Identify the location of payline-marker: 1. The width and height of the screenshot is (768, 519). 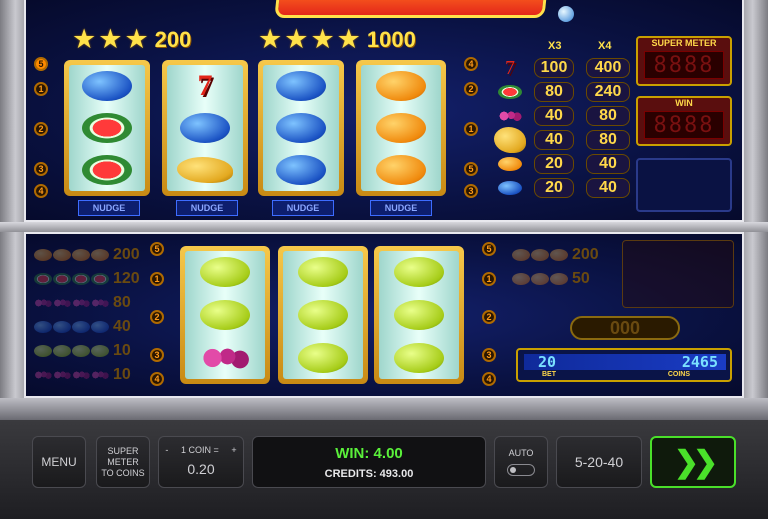
(489, 279).